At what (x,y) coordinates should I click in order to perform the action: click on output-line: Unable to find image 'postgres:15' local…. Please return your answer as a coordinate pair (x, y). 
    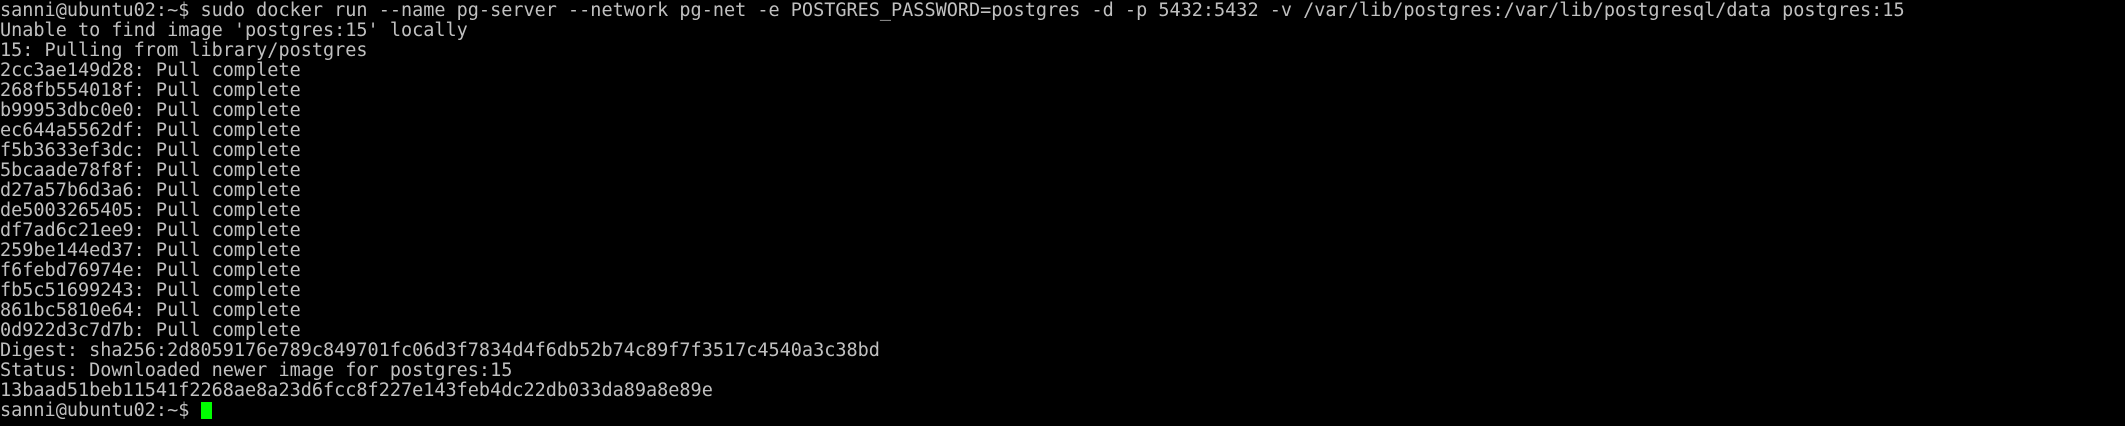
    Looking at the image, I should click on (234, 31).